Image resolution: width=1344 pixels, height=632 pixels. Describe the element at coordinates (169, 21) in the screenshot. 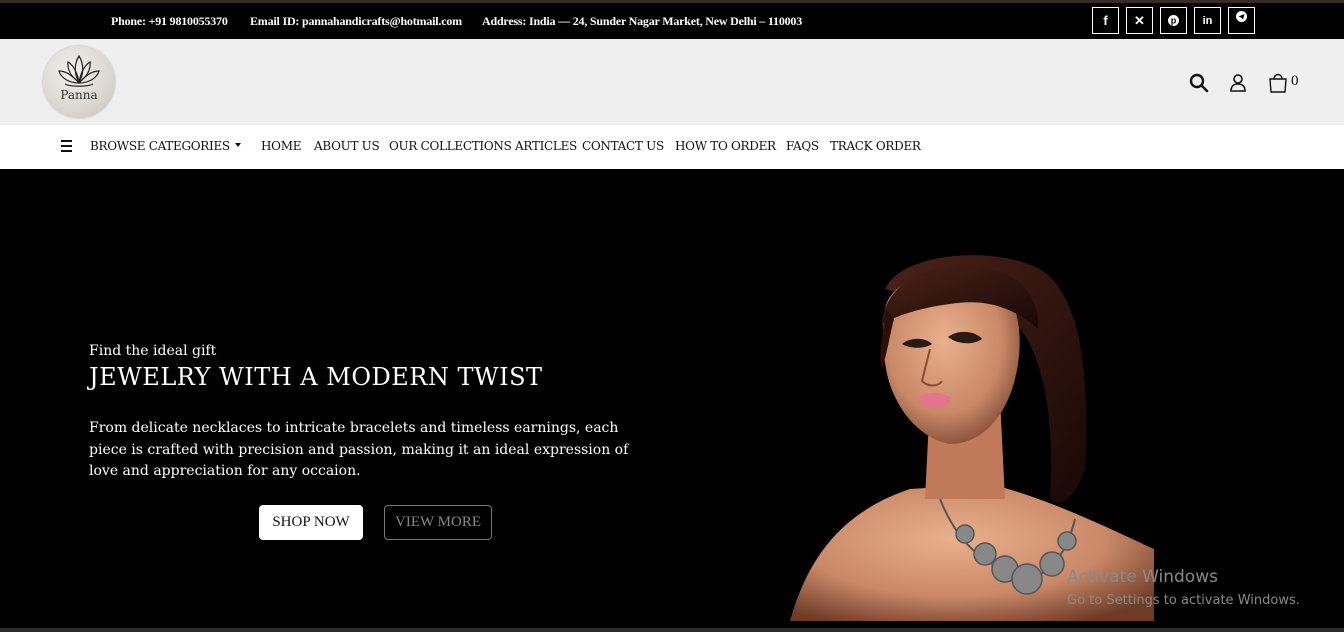

I see `phone-info: Phone: +91 9810055370` at that location.